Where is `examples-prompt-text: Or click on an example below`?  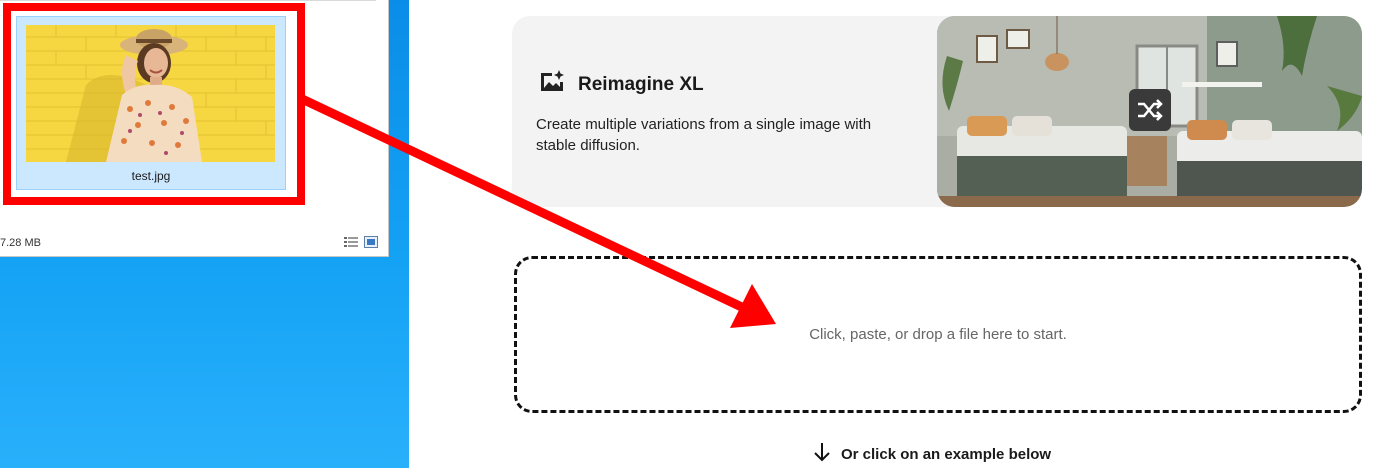
examples-prompt-text: Or click on an example below is located at coordinates (946, 454).